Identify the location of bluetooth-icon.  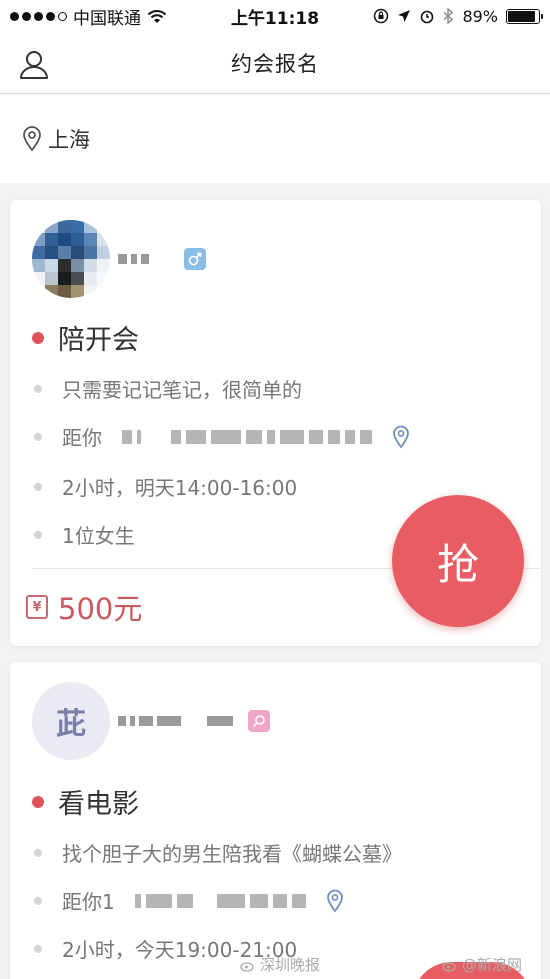
(448, 16).